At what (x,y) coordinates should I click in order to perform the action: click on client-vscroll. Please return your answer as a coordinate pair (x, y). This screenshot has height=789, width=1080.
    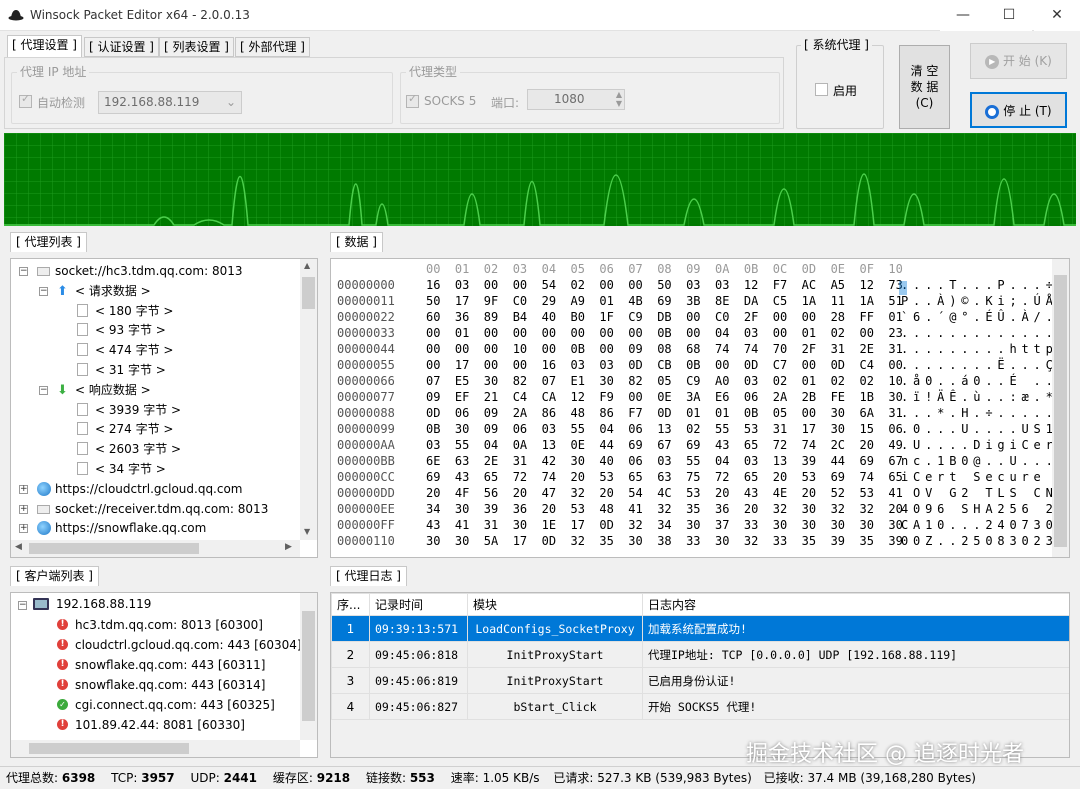
    Looking at the image, I should click on (308, 666).